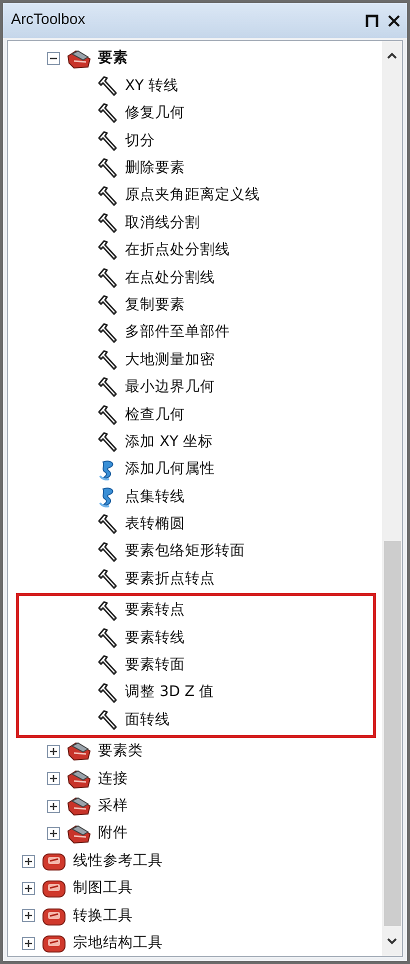  I want to click on tree-item-label: 要素转点, so click(155, 610).